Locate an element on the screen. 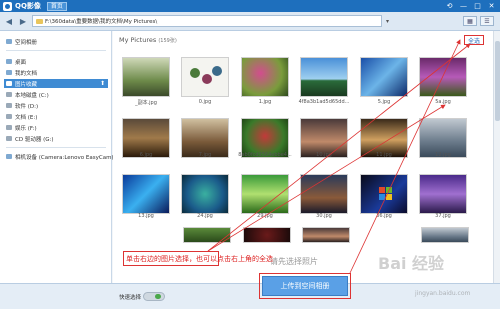 Image resolution: width=500 pixels, height=309 pixels. quick-select-toggle is located at coordinates (154, 296).